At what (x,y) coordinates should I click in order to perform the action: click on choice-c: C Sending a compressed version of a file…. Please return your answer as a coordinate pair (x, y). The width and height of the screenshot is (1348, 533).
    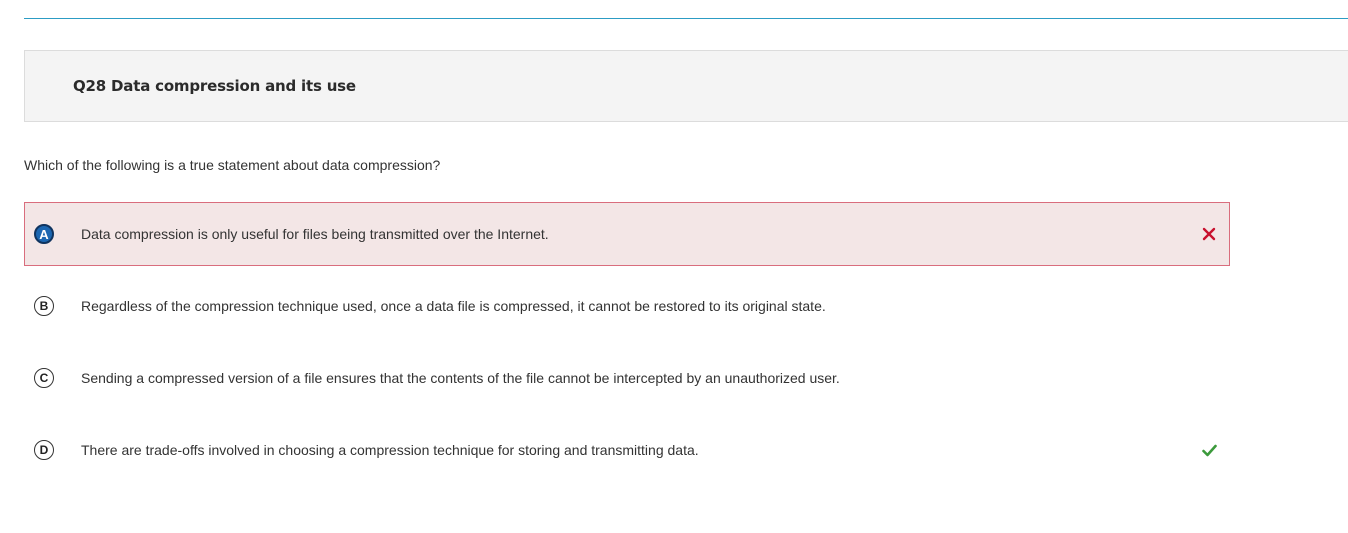
    Looking at the image, I should click on (627, 378).